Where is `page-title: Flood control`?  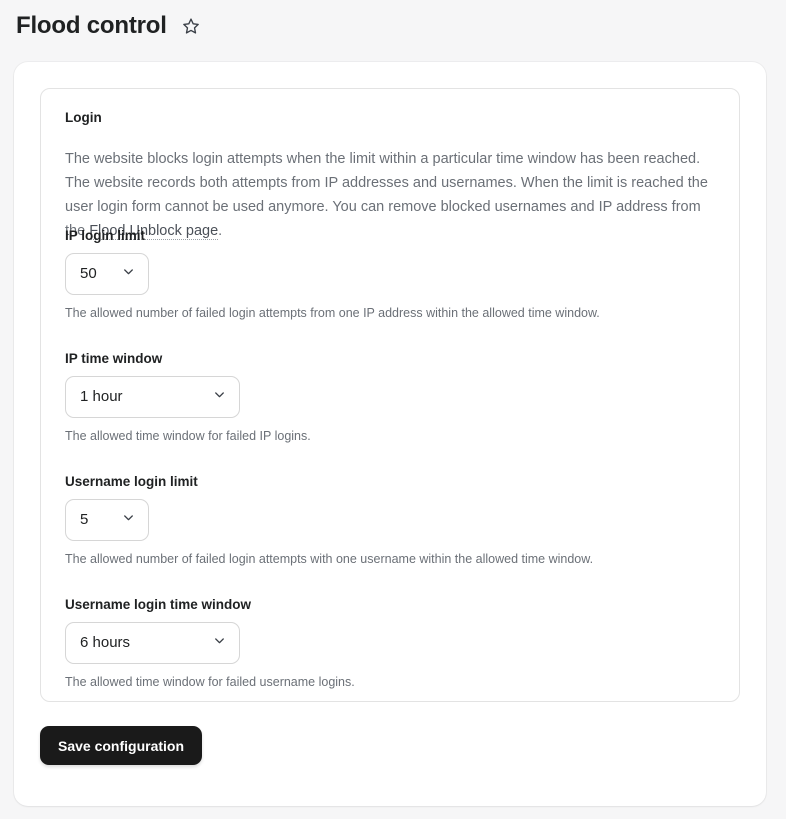 page-title: Flood control is located at coordinates (91, 25).